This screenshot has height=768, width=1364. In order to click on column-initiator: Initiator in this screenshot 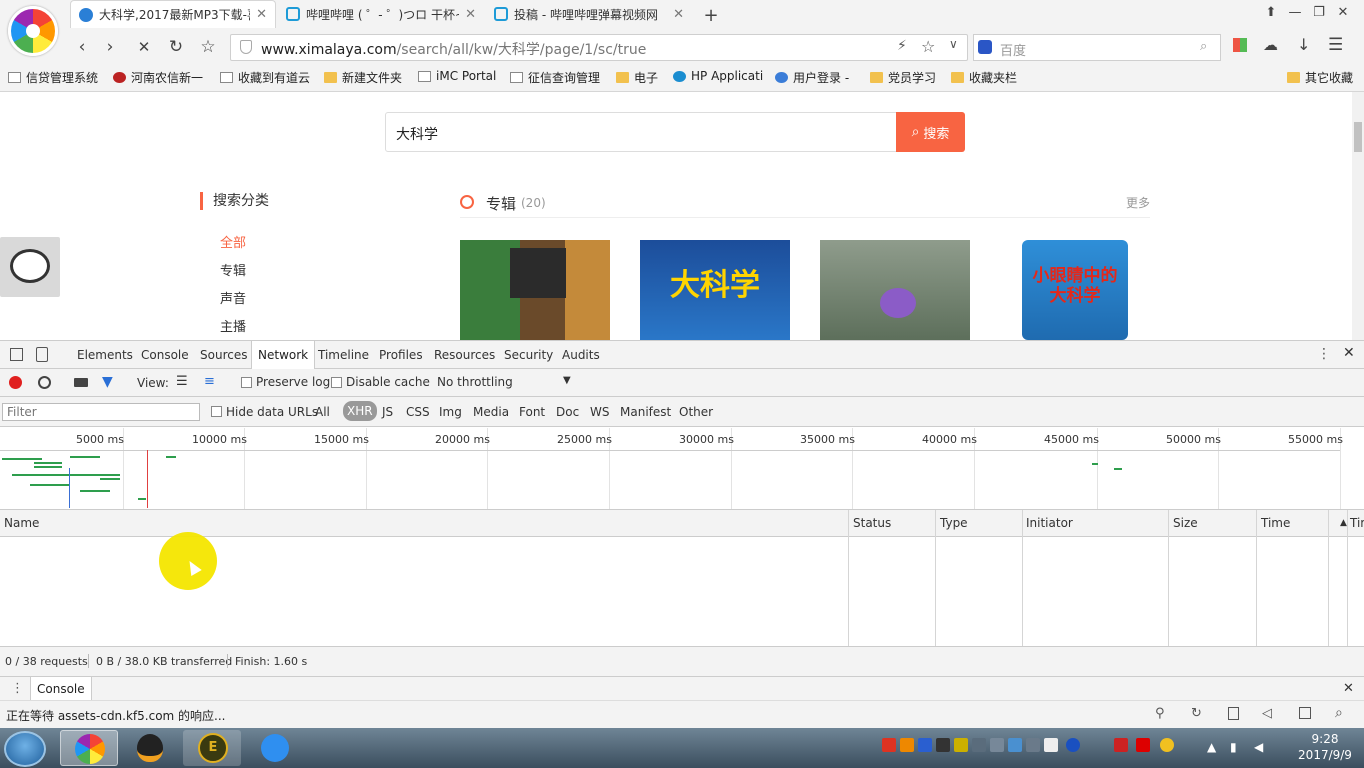, I will do `click(1049, 523)`.